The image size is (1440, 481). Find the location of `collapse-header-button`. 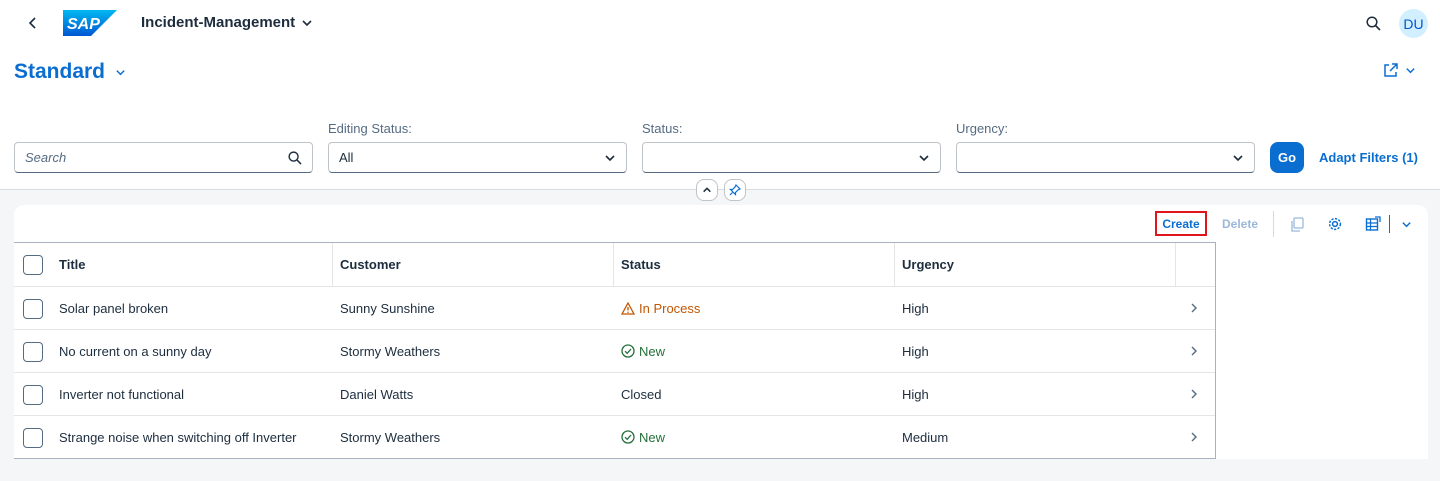

collapse-header-button is located at coordinates (707, 190).